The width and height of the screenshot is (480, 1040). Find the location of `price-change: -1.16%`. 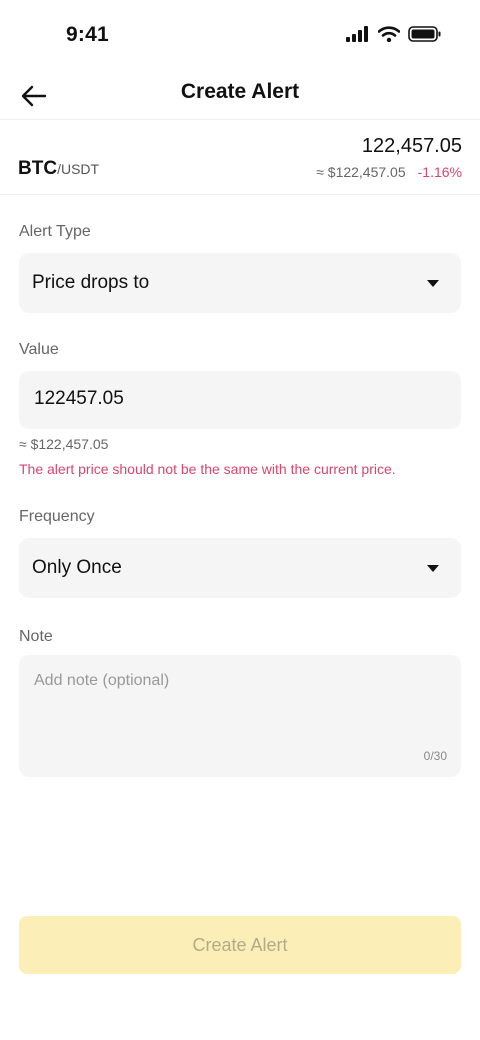

price-change: -1.16% is located at coordinates (439, 172).